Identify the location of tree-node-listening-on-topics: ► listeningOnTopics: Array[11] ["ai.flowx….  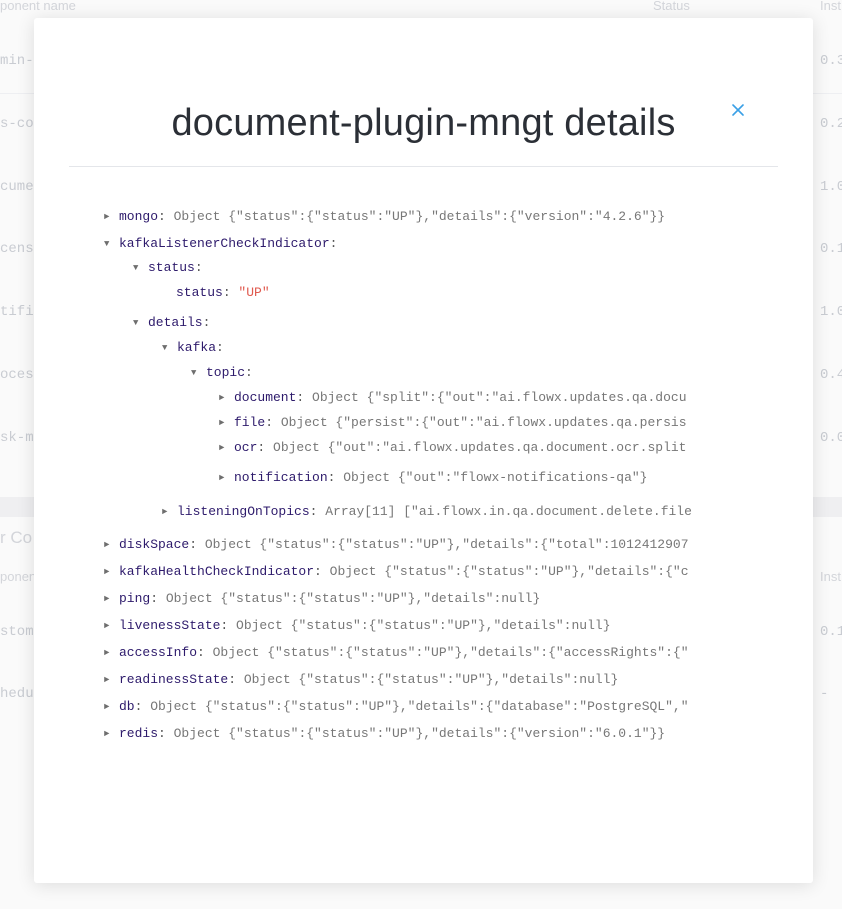
(463, 512).